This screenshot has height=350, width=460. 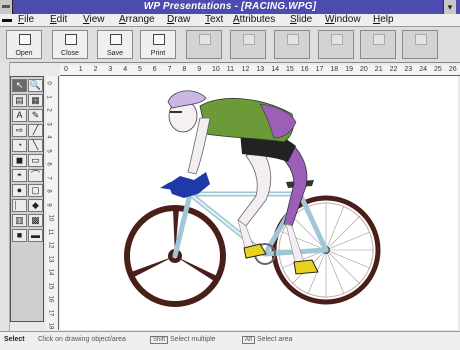 What do you see at coordinates (35, 130) in the screenshot?
I see `line-icon: ╱` at bounding box center [35, 130].